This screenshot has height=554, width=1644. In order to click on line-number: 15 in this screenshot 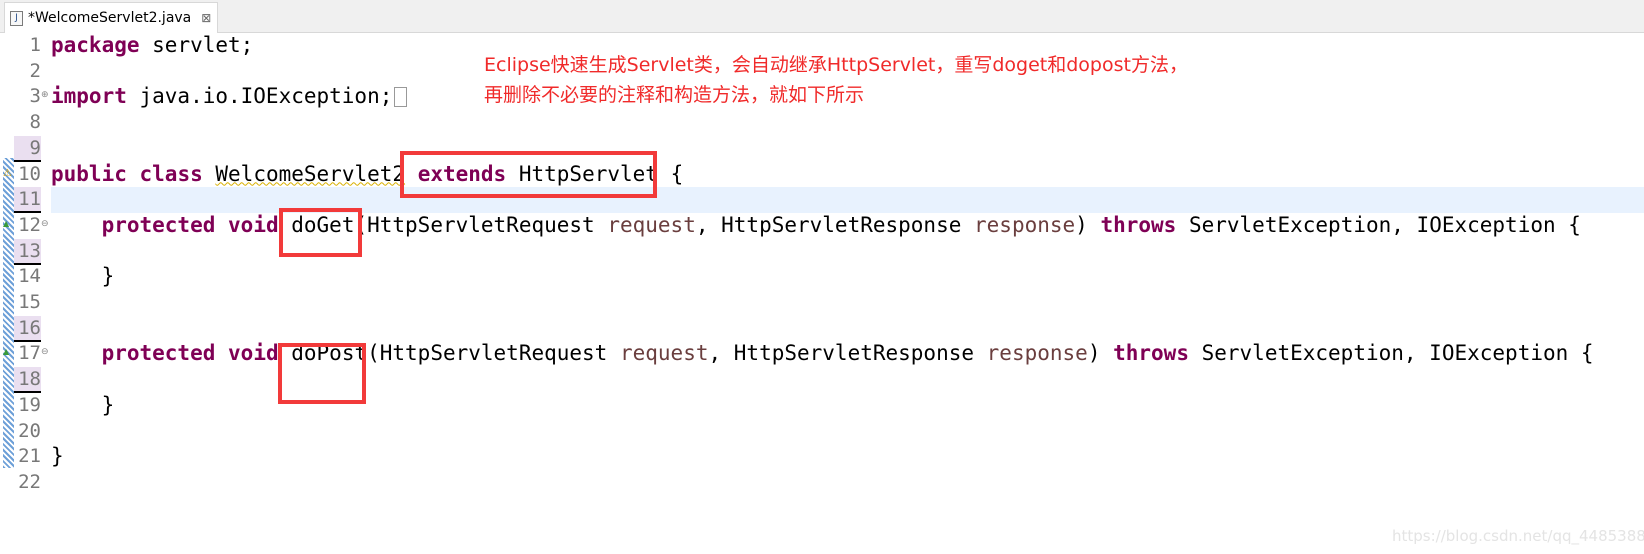, I will do `click(29, 302)`.